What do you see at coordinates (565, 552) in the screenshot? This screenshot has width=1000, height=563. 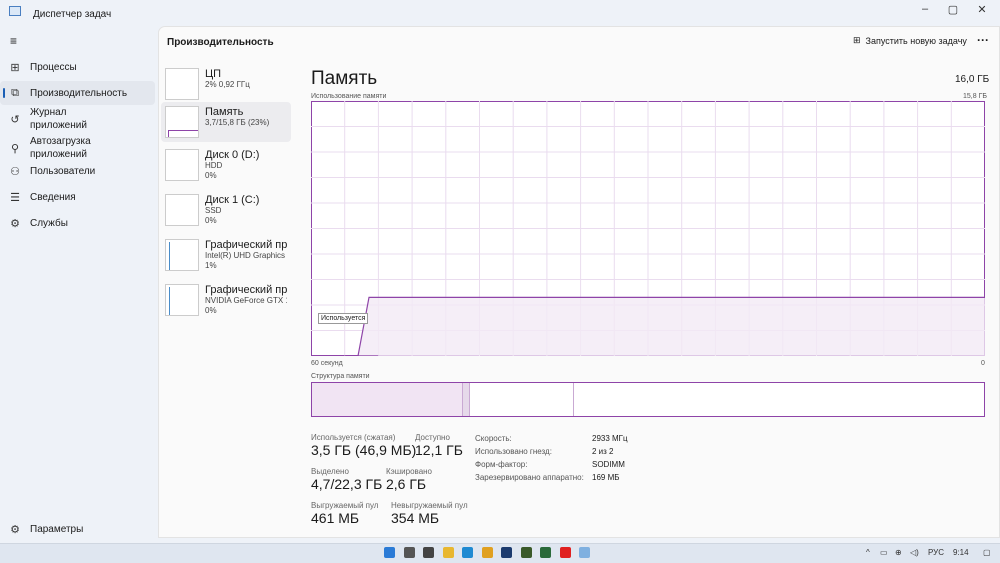 I see `taskbar-youtube-icon` at bounding box center [565, 552].